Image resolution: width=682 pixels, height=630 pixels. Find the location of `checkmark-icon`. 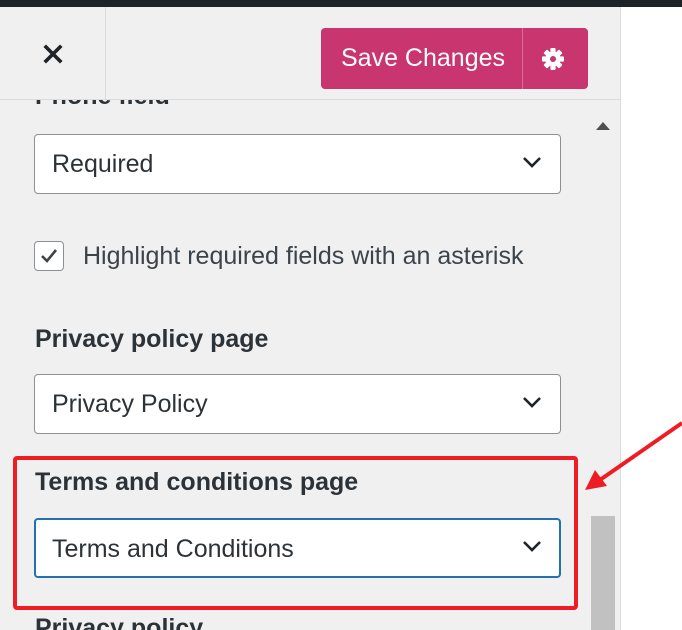

checkmark-icon is located at coordinates (49, 256).